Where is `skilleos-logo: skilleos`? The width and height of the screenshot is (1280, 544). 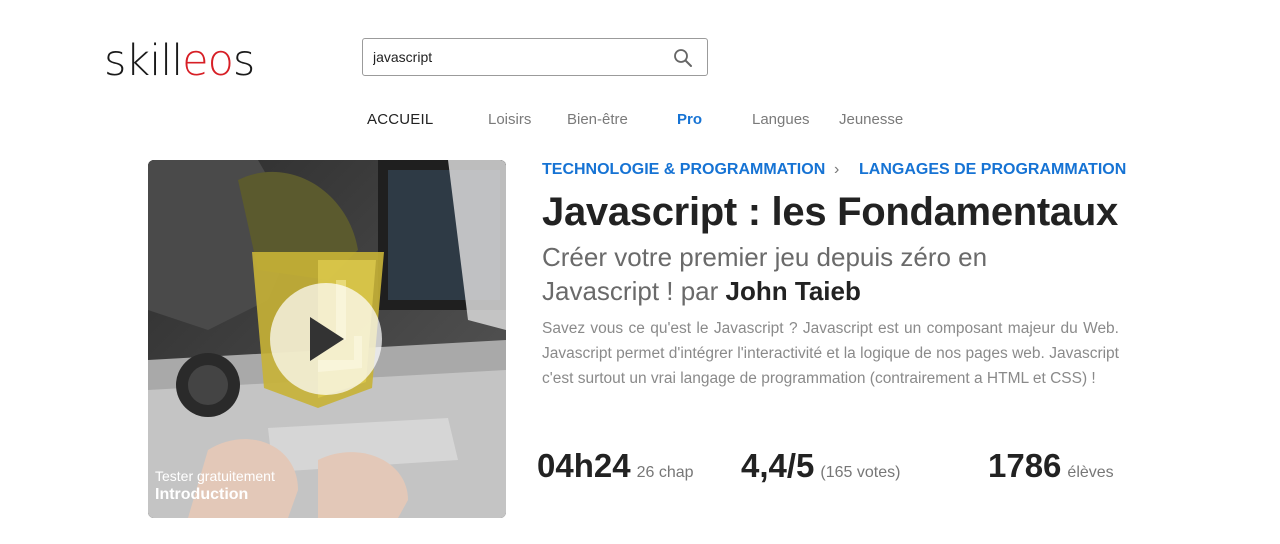
skilleos-logo: skilleos is located at coordinates (179, 61).